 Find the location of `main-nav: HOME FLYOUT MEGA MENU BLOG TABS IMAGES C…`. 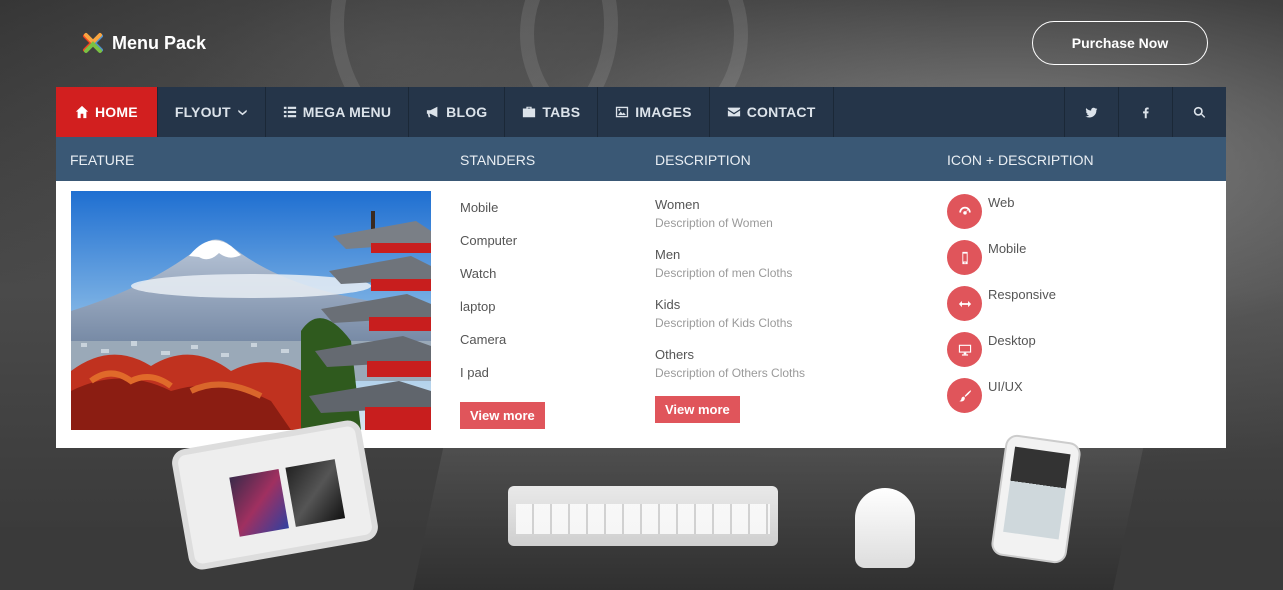

main-nav: HOME FLYOUT MEGA MENU BLOG TABS IMAGES C… is located at coordinates (641, 112).